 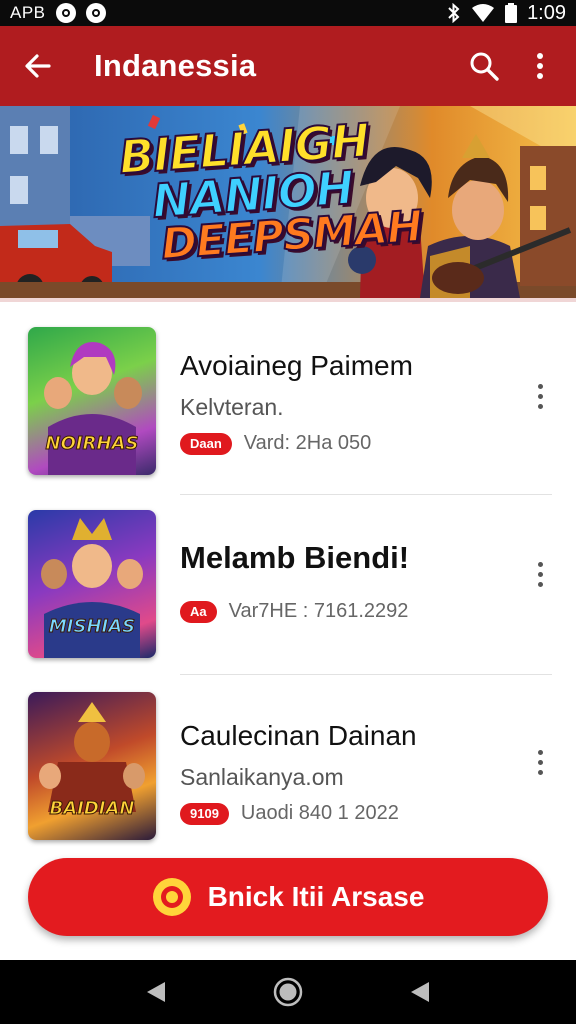 I want to click on banner-headline: BIELIAIGH NANIOH DEEPSMAH, so click(x=270, y=191).